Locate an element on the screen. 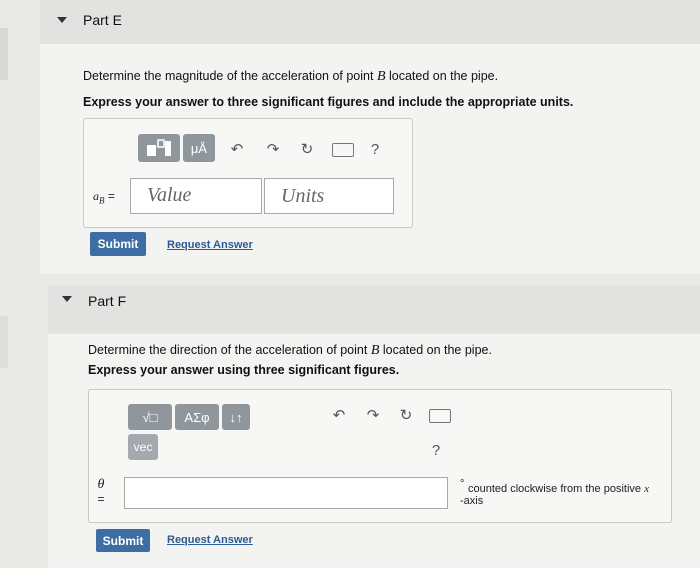 This screenshot has height=568, width=700. part-e-submit-button: Submit is located at coordinates (118, 244).